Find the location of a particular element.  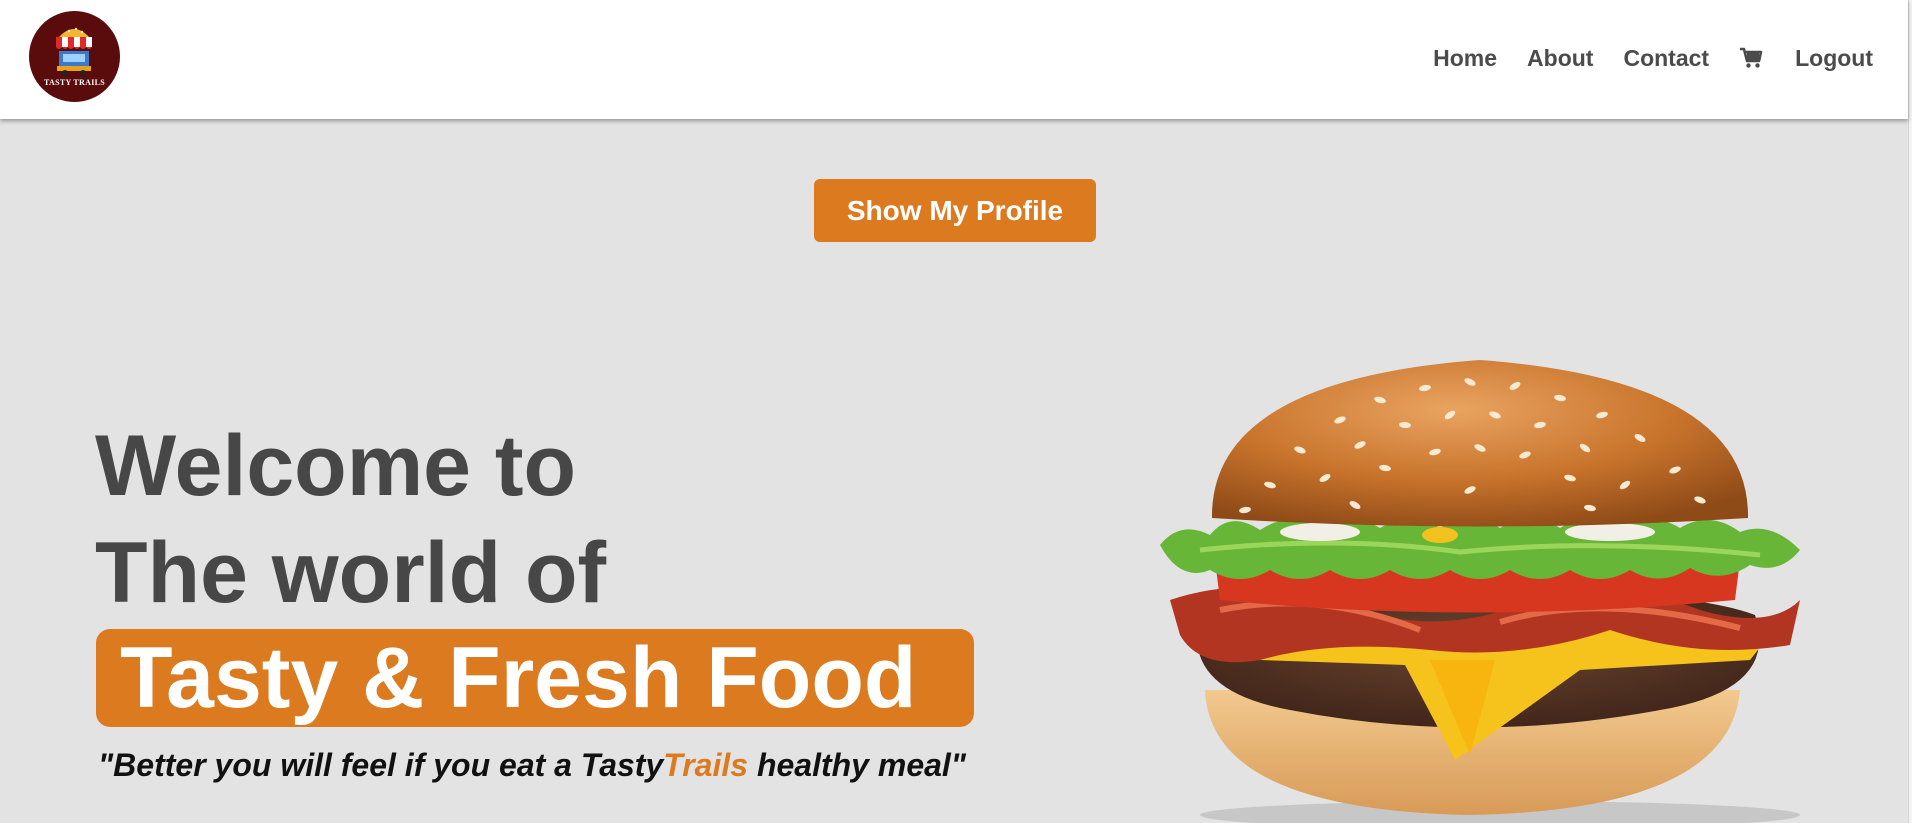

nav-contact-link: Contact is located at coordinates (1666, 58).